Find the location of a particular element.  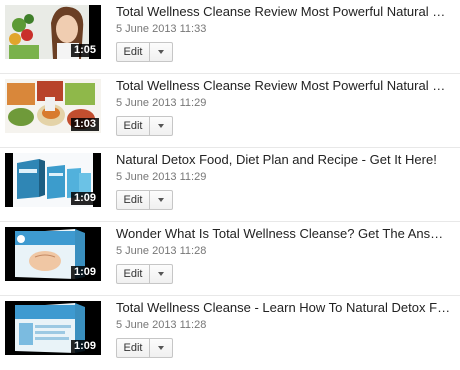

video-duration: 1:05 is located at coordinates (84, 50).